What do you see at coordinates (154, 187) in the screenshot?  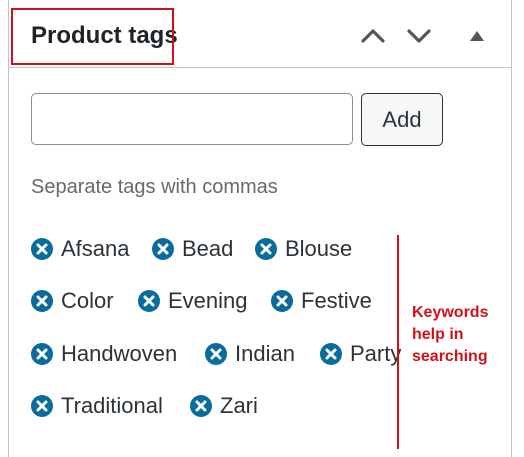 I see `tags-hint: Separate tags with commas` at bounding box center [154, 187].